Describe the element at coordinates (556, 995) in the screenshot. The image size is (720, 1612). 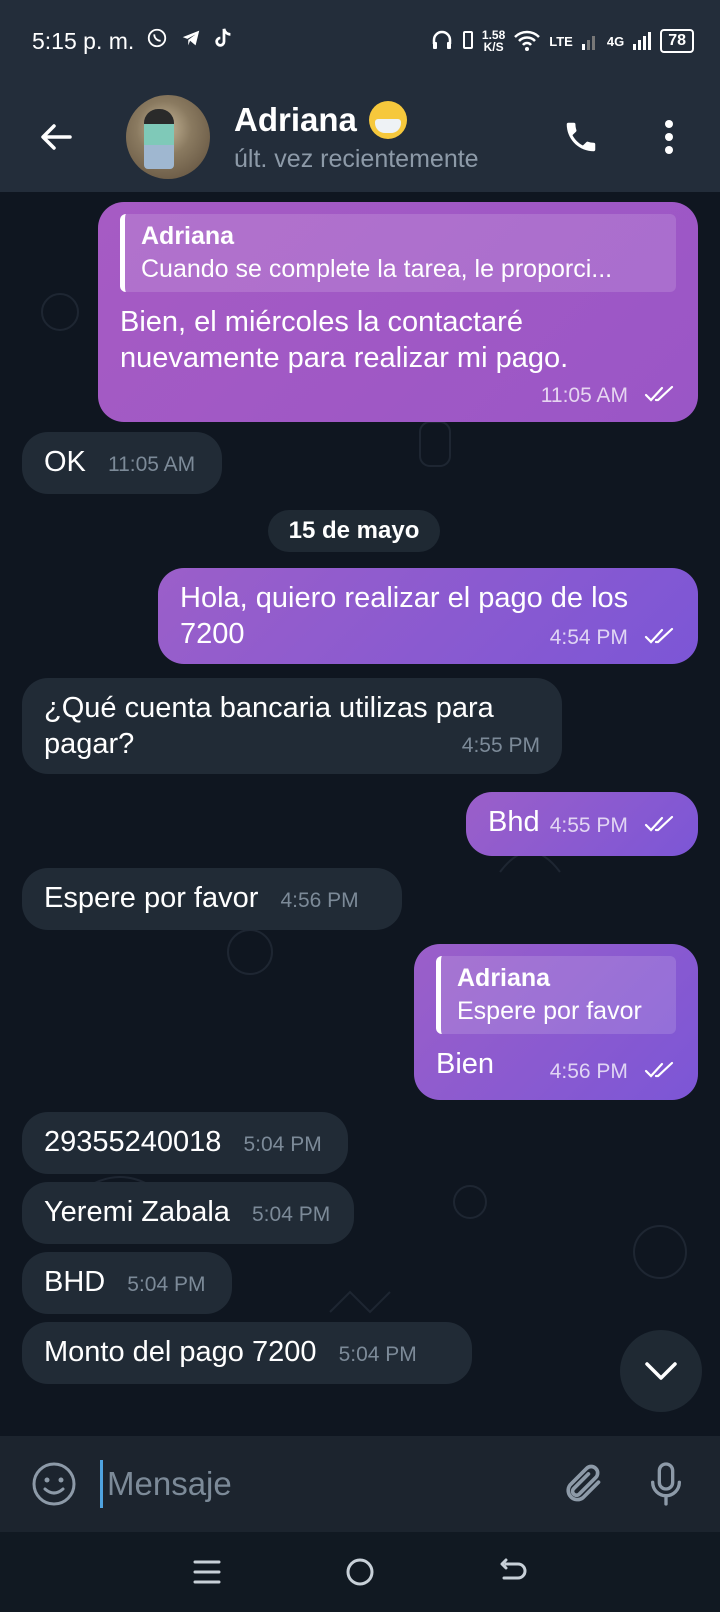
I see `reply-quote: Adriana Espere por favor` at that location.